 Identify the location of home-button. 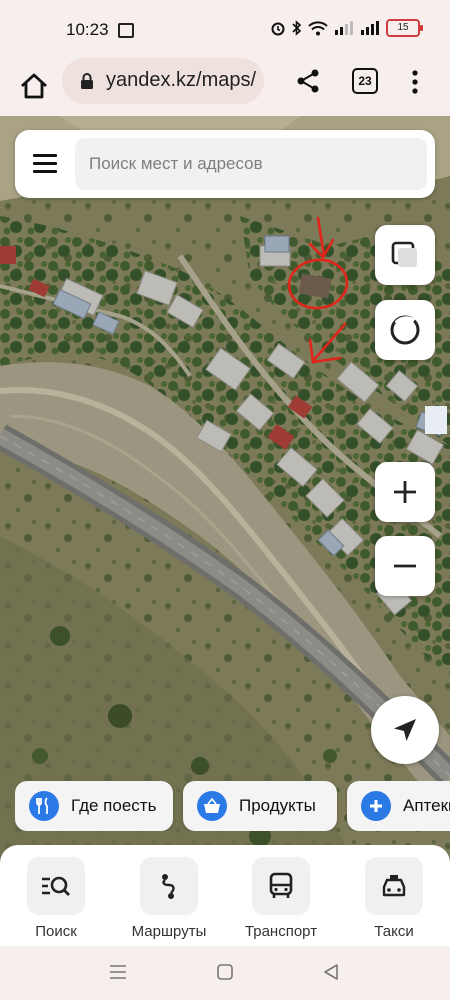
(34, 86).